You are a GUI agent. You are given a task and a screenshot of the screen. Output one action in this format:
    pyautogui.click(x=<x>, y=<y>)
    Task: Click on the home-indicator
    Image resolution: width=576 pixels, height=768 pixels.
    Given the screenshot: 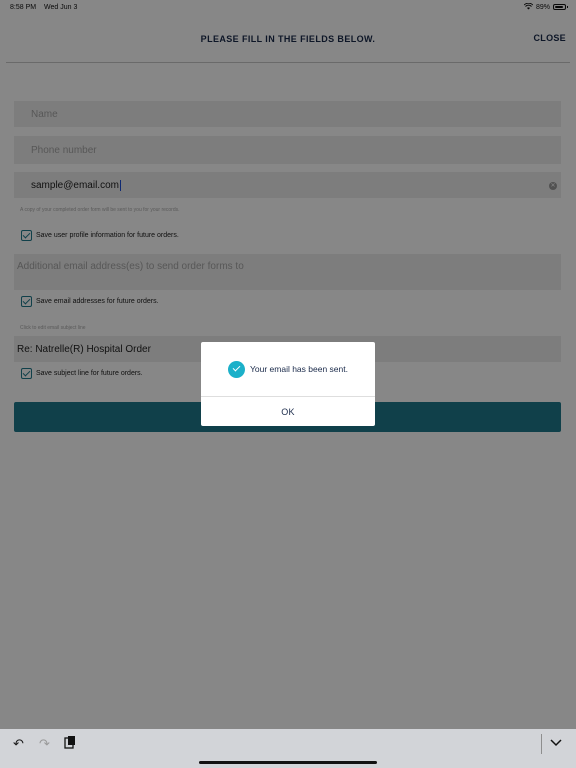 What is the action you would take?
    pyautogui.click(x=288, y=762)
    